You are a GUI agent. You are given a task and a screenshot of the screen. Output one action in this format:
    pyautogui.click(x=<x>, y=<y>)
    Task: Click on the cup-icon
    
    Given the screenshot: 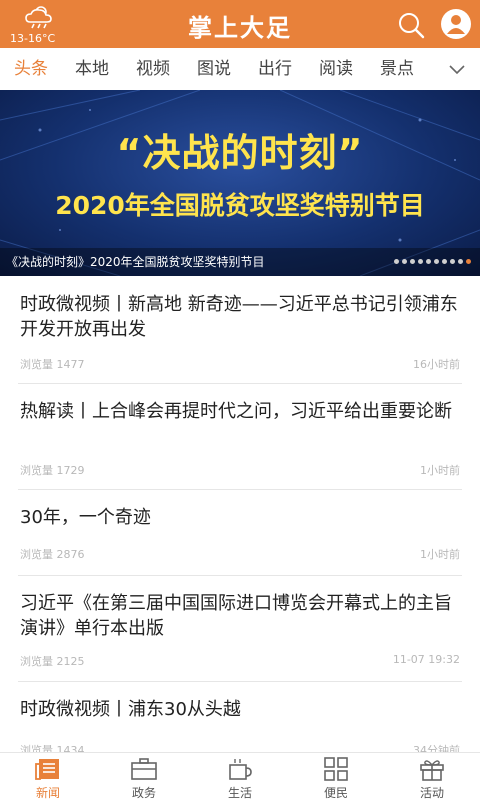 What is the action you would take?
    pyautogui.click(x=240, y=769)
    